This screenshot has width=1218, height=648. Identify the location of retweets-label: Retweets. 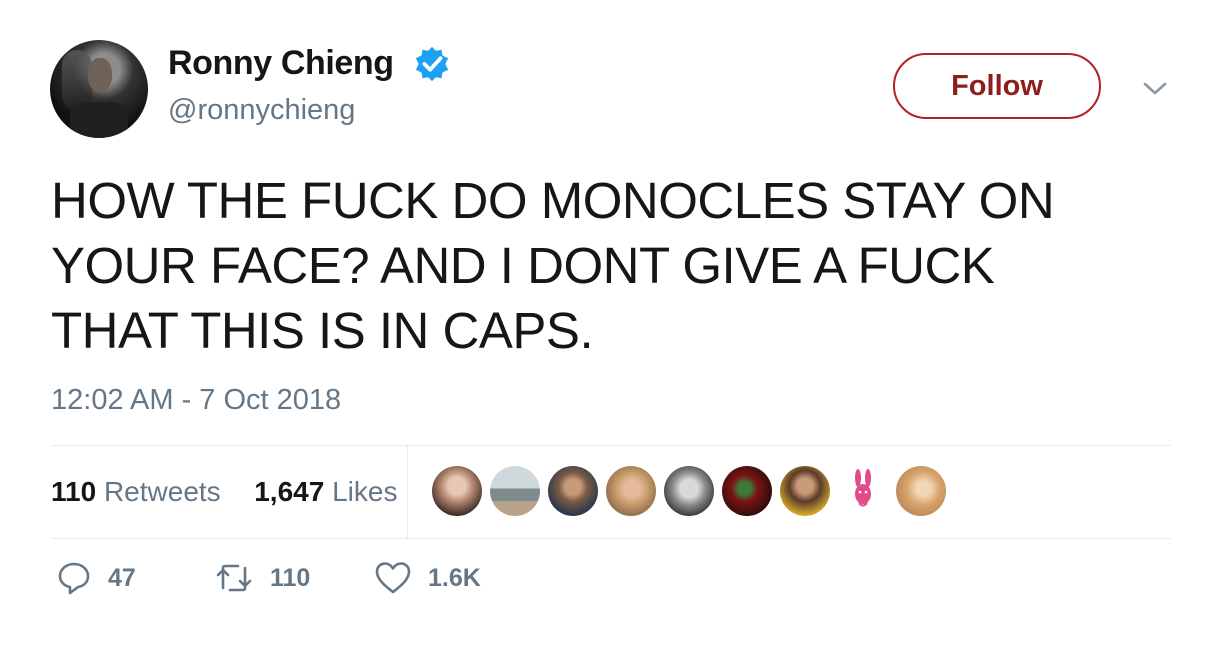
(162, 491).